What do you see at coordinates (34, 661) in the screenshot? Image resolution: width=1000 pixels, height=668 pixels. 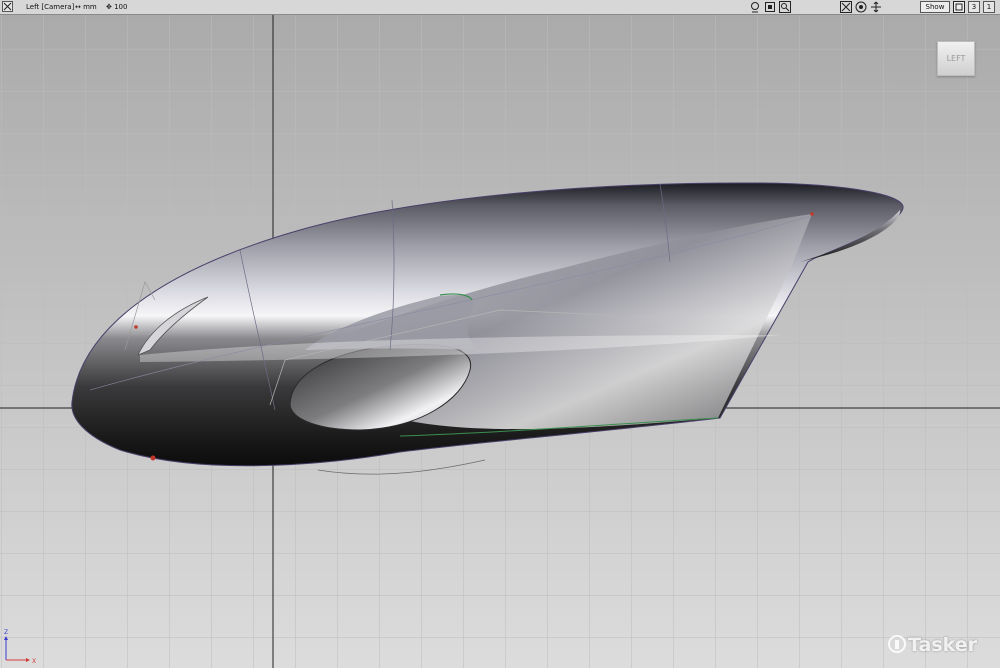 I see `x-axis-label: X` at bounding box center [34, 661].